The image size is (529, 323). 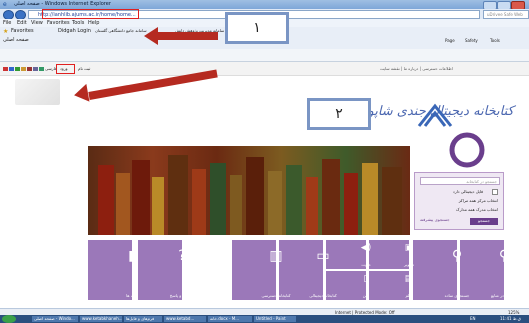 What do you see at coordinates (339, 114) in the screenshot?
I see `callout-box-2: ۲` at bounding box center [339, 114].